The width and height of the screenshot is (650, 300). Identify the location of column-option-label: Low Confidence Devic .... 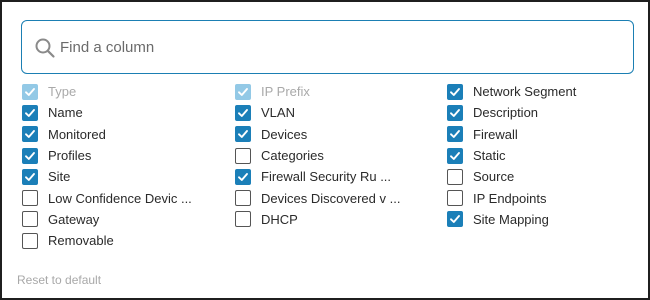
(120, 198).